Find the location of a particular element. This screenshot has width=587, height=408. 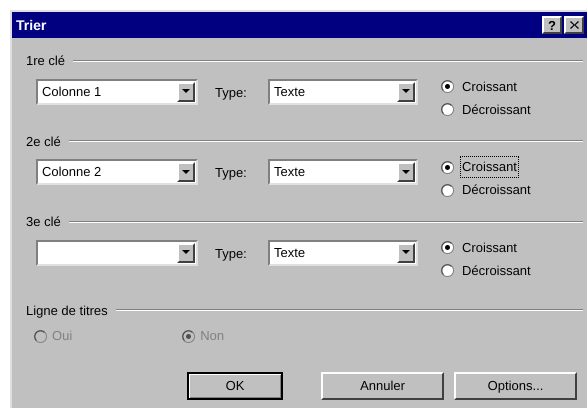

dropdown: Colonne 1 is located at coordinates (117, 91).